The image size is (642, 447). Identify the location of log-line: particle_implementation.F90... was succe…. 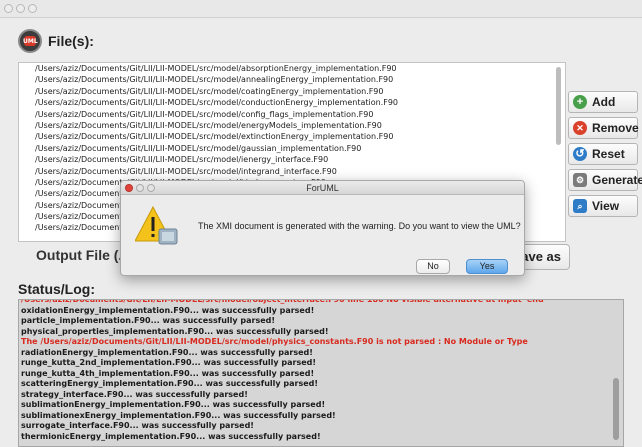
(148, 320).